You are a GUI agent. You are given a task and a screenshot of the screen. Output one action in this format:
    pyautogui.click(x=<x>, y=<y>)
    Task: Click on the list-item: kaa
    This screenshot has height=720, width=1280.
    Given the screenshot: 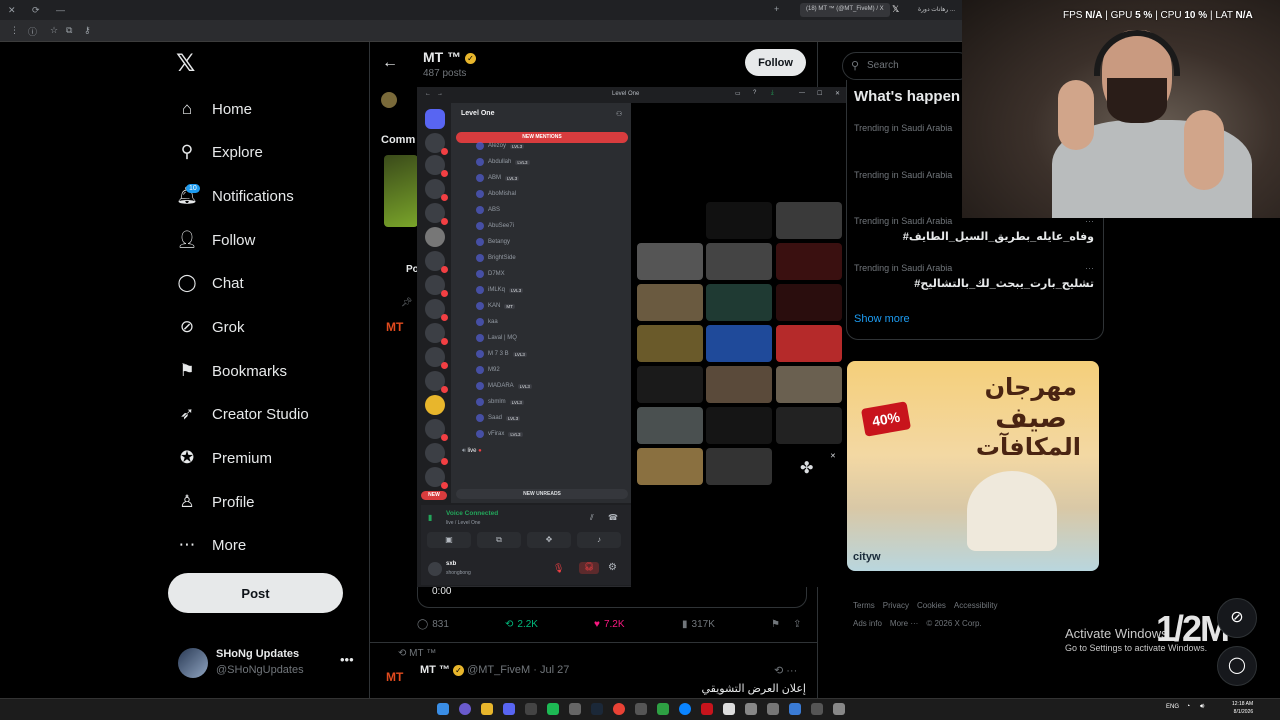 What is the action you would take?
    pyautogui.click(x=551, y=322)
    